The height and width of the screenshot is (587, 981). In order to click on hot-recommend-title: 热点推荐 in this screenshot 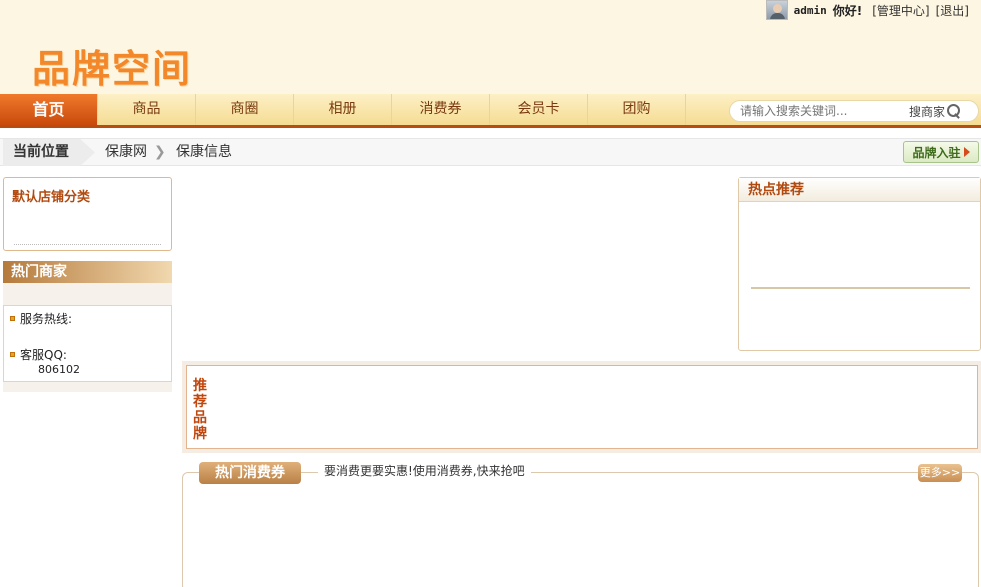, I will do `click(859, 190)`.